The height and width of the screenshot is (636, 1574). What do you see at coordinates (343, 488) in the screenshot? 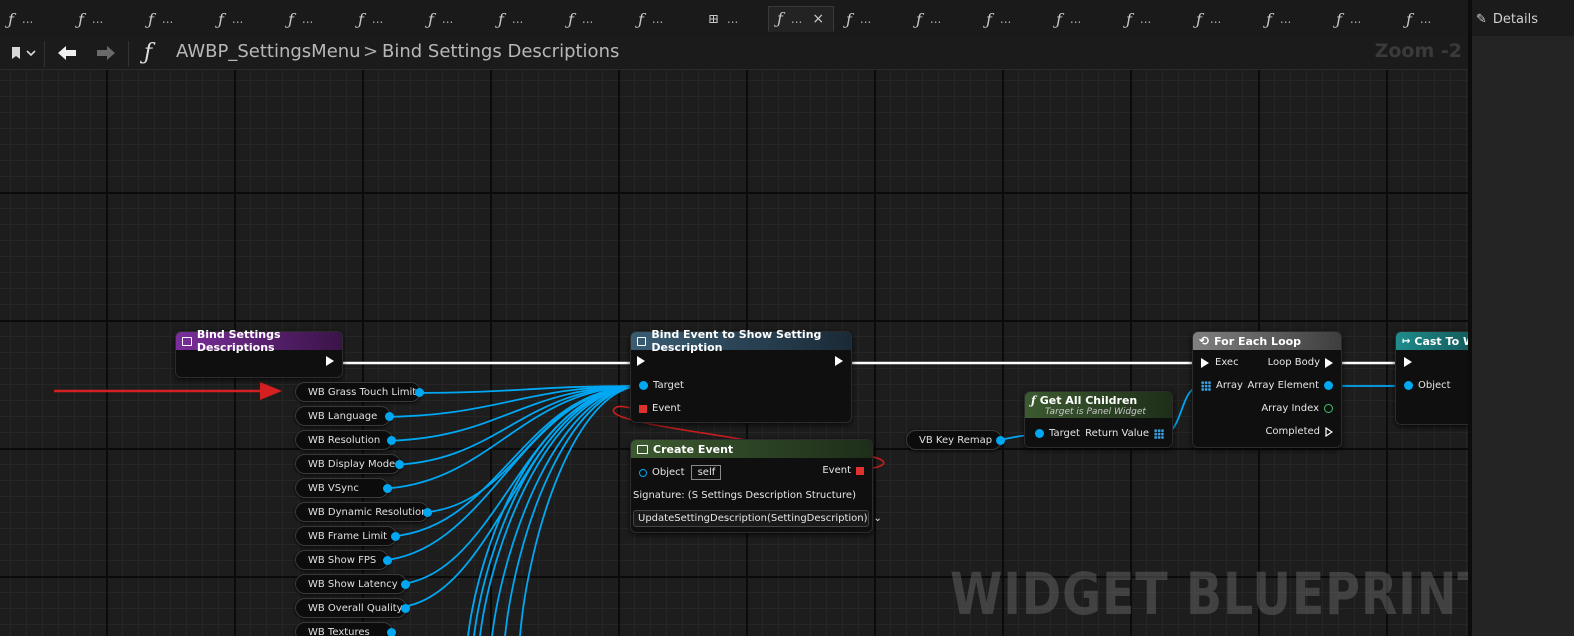
I see `var-wb-vsync: WB VSync` at bounding box center [343, 488].